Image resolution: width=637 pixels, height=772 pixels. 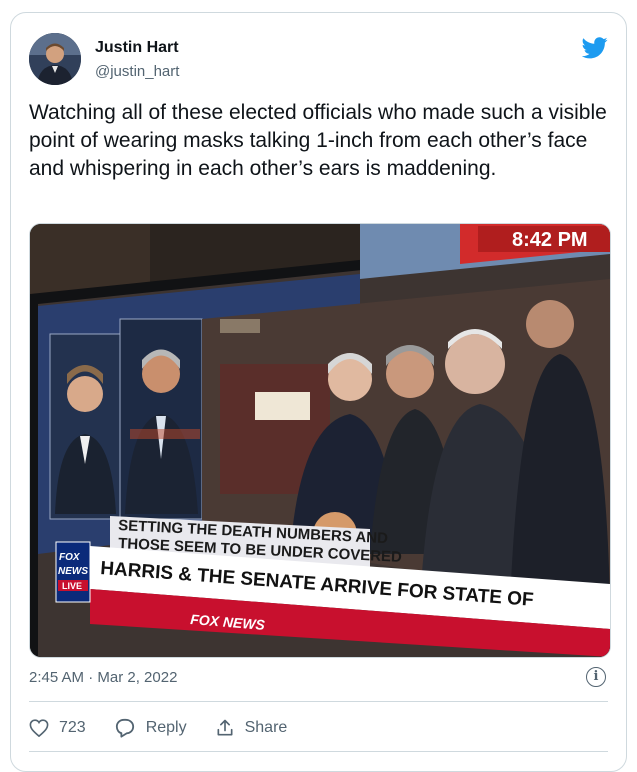 What do you see at coordinates (225, 727) in the screenshot?
I see `share-icon` at bounding box center [225, 727].